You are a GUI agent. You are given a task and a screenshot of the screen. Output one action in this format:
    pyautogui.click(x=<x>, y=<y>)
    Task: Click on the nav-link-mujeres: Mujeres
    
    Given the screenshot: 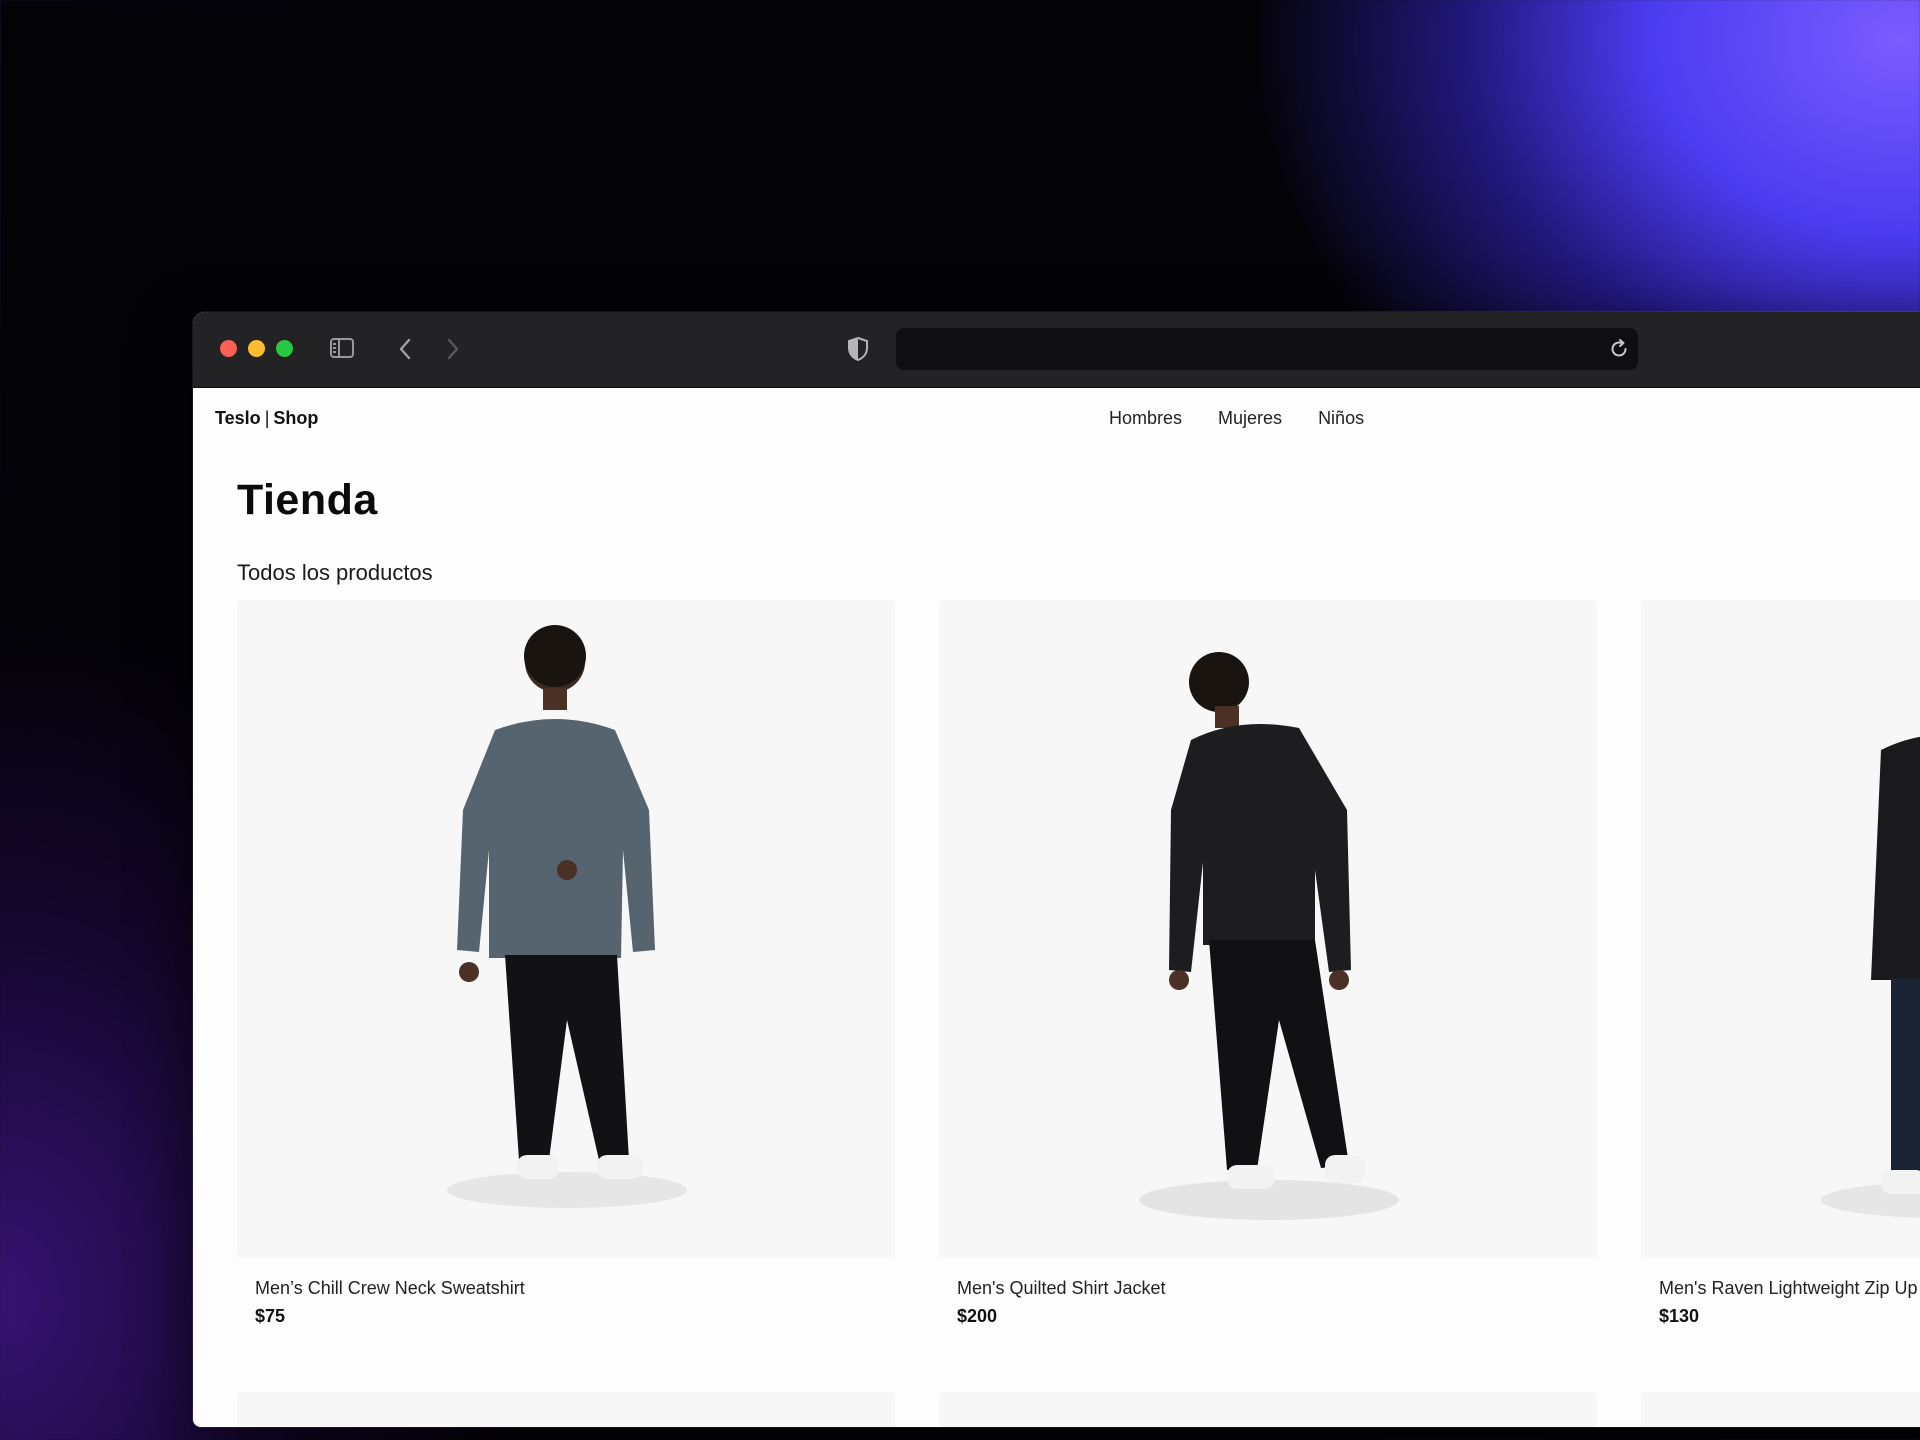 What is the action you would take?
    pyautogui.click(x=1250, y=418)
    